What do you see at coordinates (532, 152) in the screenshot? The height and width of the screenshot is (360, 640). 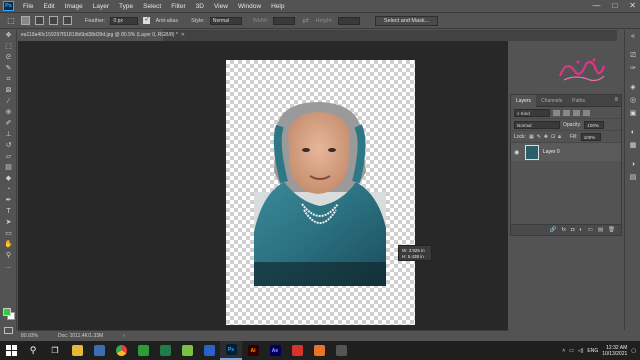 I see `layer-thumbnail` at bounding box center [532, 152].